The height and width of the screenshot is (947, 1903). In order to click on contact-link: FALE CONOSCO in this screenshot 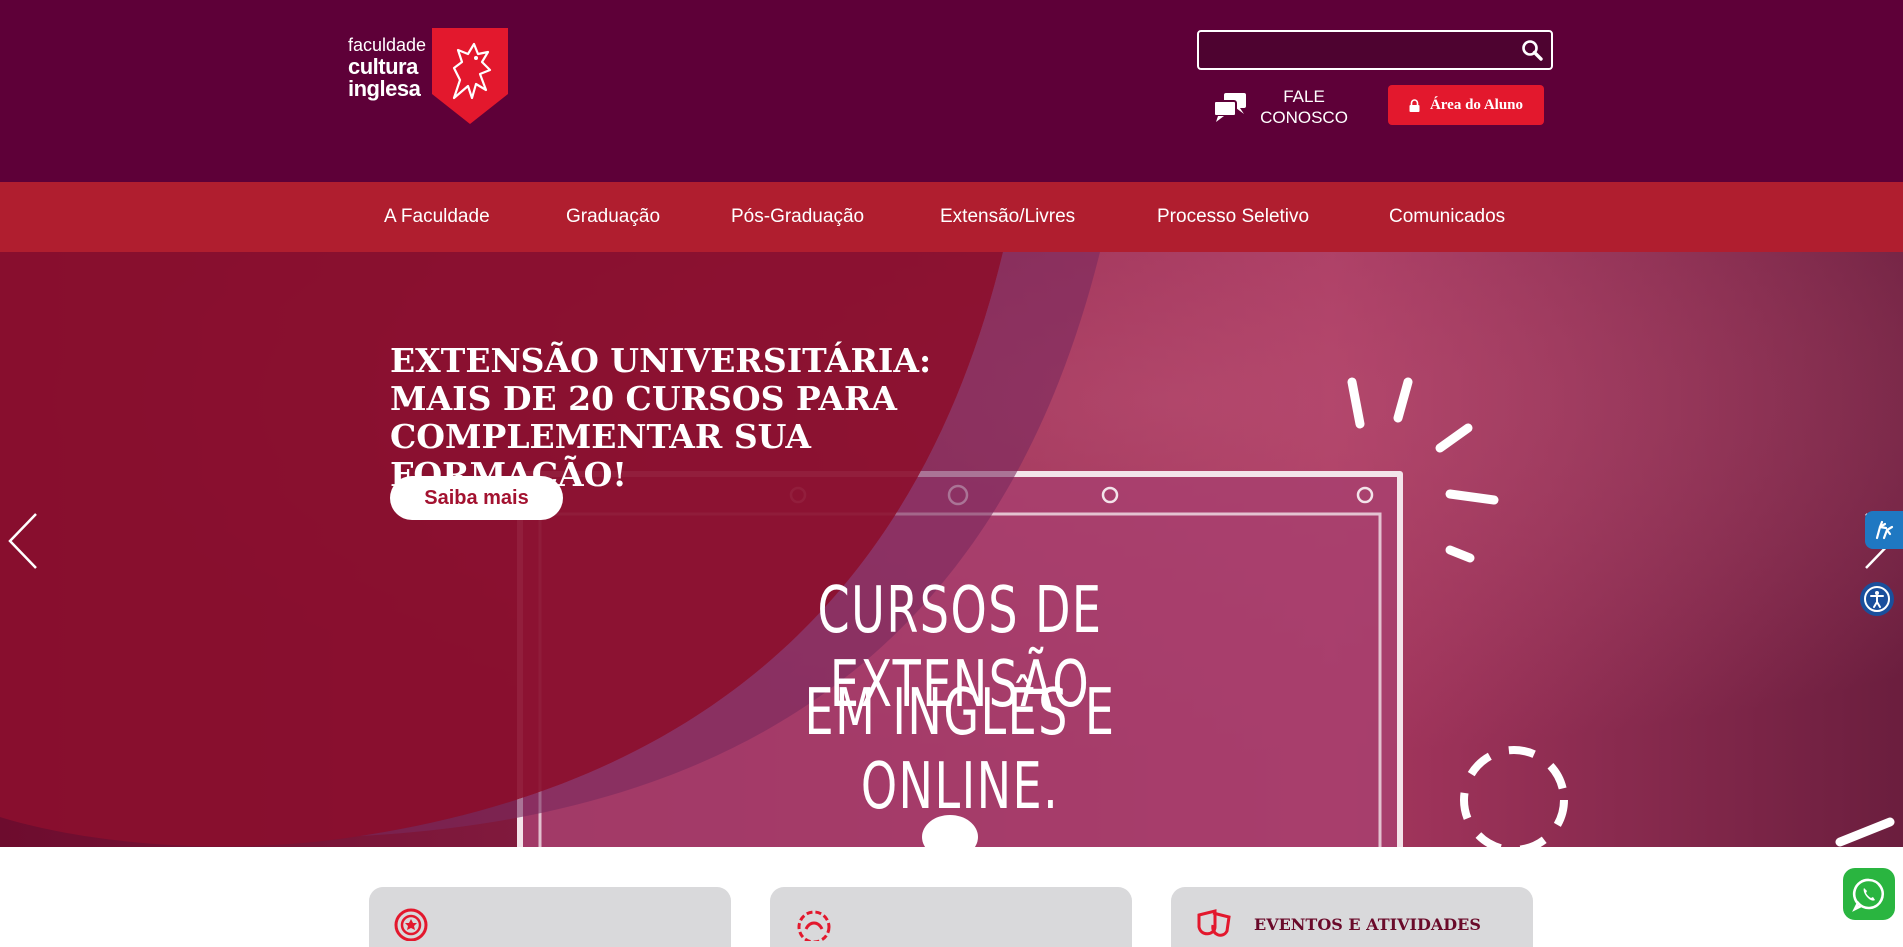, I will do `click(1282, 107)`.